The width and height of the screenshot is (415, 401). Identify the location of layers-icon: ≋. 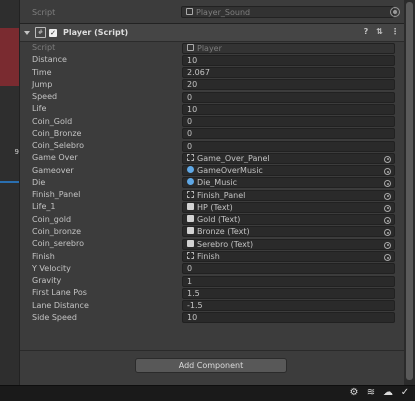
(371, 393).